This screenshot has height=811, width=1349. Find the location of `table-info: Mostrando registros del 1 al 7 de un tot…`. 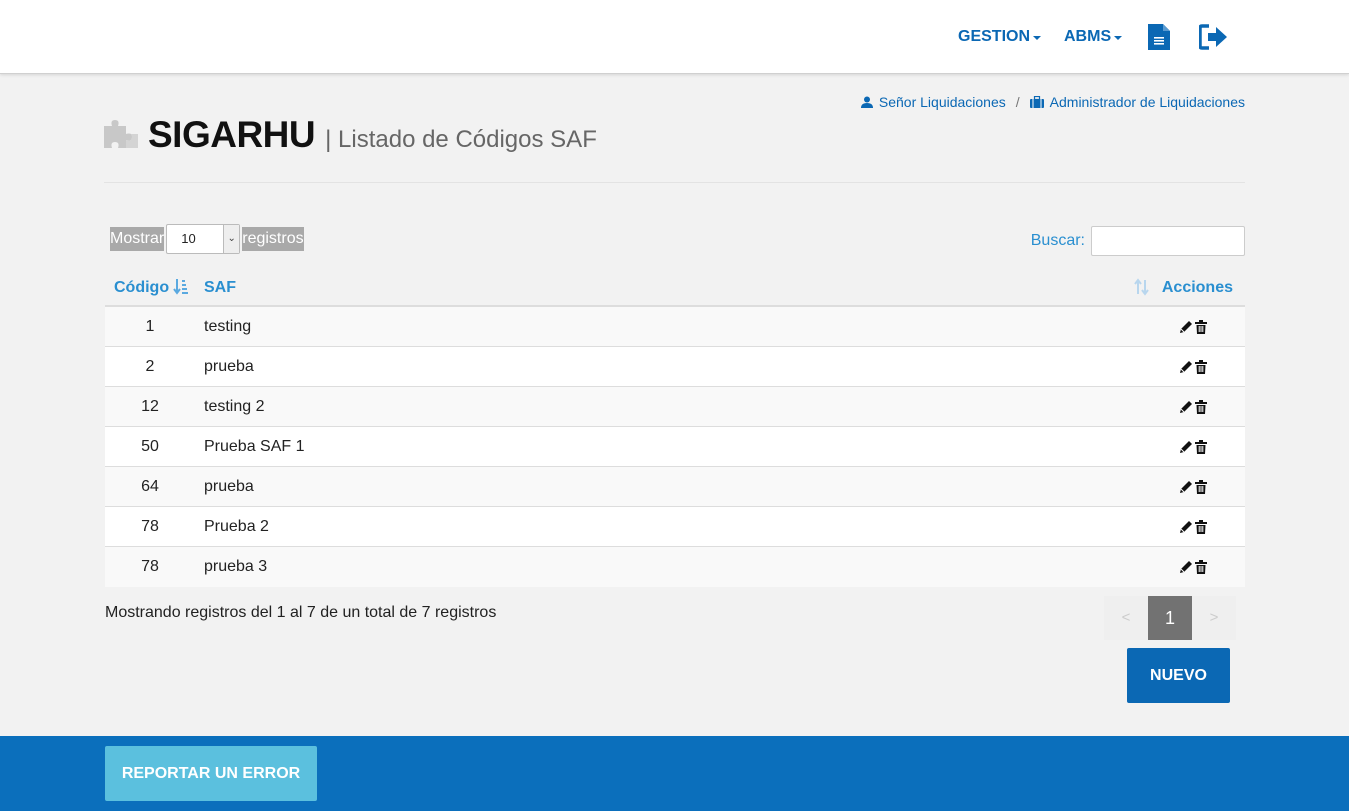

table-info: Mostrando registros del 1 al 7 de un tot… is located at coordinates (301, 612).